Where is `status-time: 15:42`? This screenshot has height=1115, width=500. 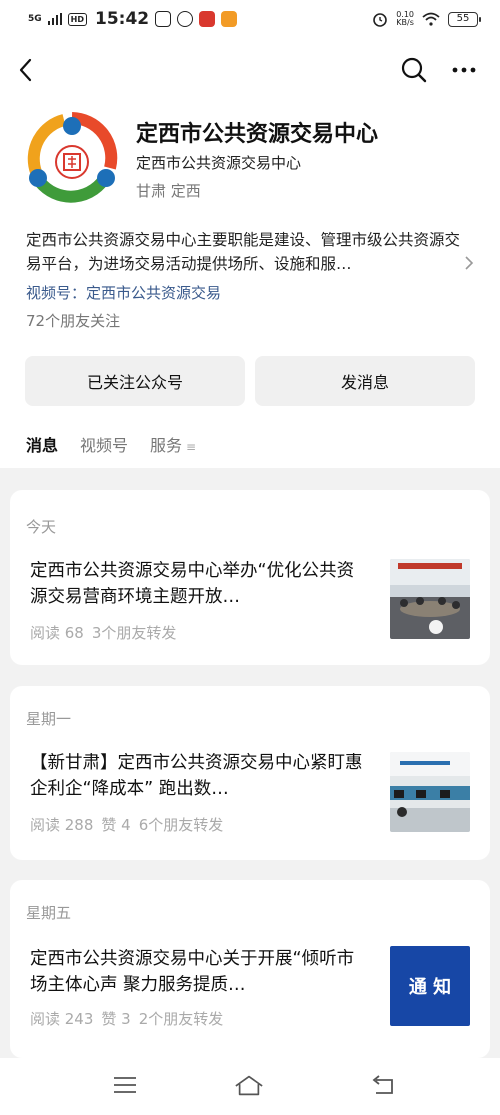 status-time: 15:42 is located at coordinates (122, 19).